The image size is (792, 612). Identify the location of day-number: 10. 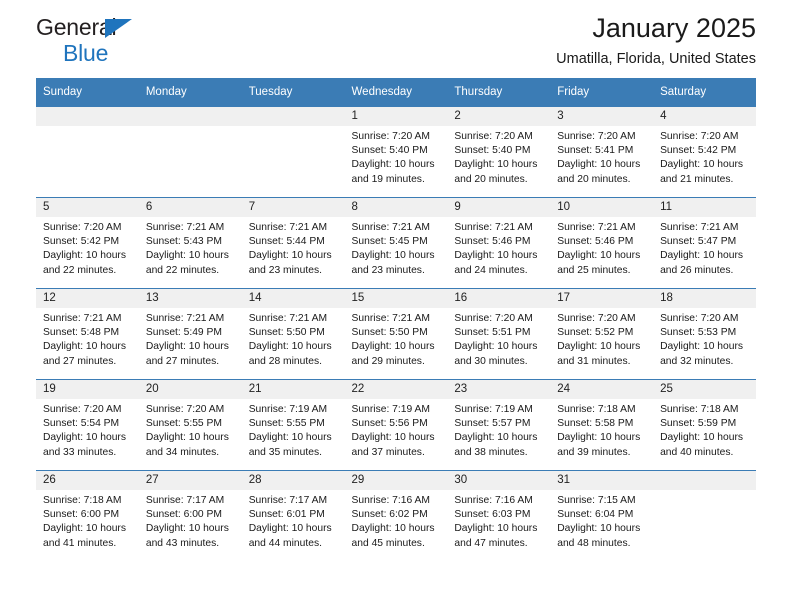
(602, 207).